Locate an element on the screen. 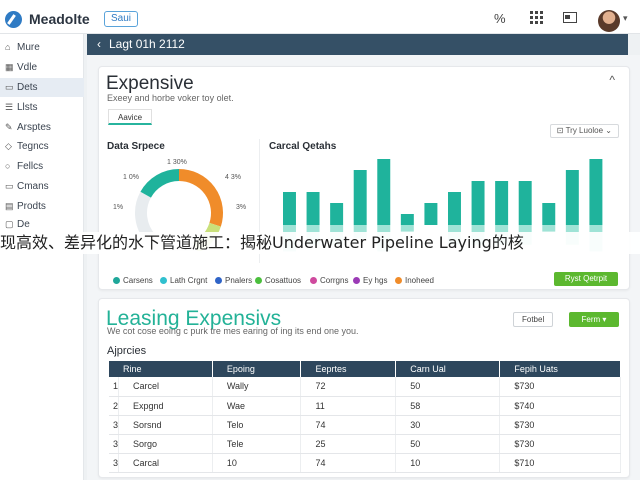 Image resolution: width=640 pixels, height=480 pixels. table-row: 3 Sorgo Tele 25 50 $730 is located at coordinates (365, 444).